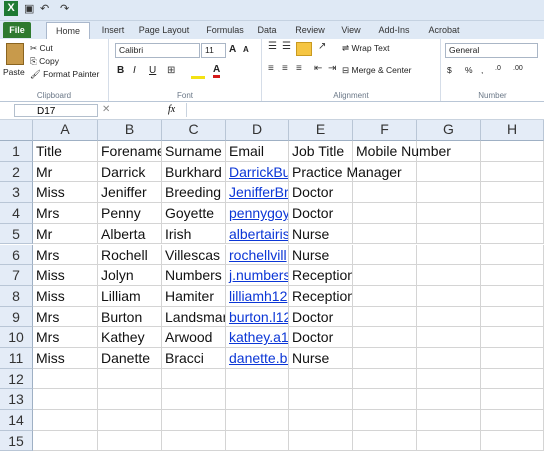 The width and height of the screenshot is (544, 451). Describe the element at coordinates (385, 130) in the screenshot. I see `column-header-f: F` at that location.